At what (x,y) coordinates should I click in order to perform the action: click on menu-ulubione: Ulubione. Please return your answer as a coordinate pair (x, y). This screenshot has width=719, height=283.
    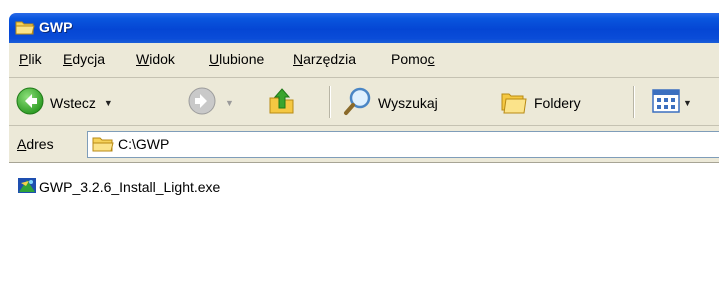
    Looking at the image, I should click on (236, 59).